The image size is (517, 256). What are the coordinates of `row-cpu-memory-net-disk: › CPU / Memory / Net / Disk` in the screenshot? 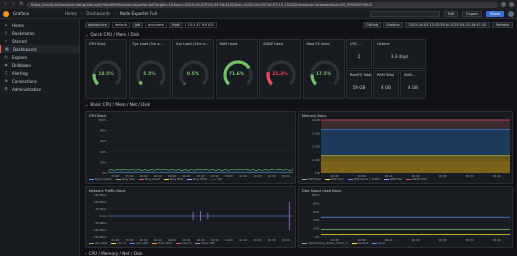 It's located at (112, 252).